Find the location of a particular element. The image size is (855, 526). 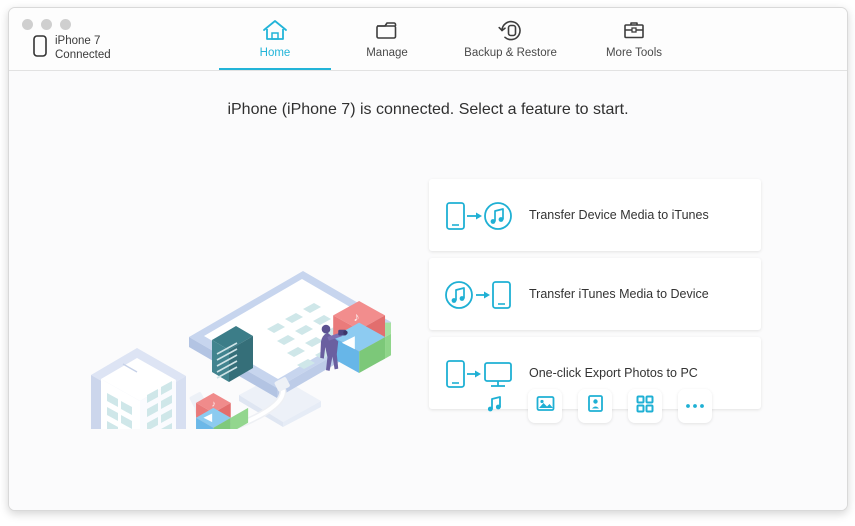

folder-icon is located at coordinates (387, 30).